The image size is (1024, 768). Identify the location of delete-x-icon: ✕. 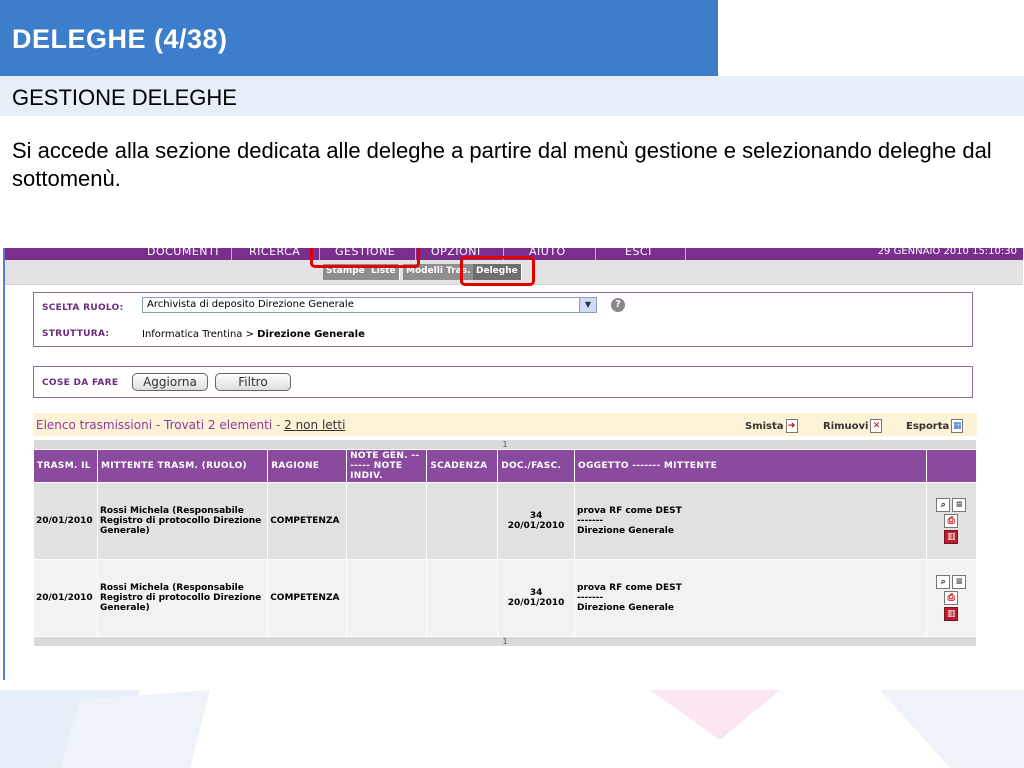
(876, 426).